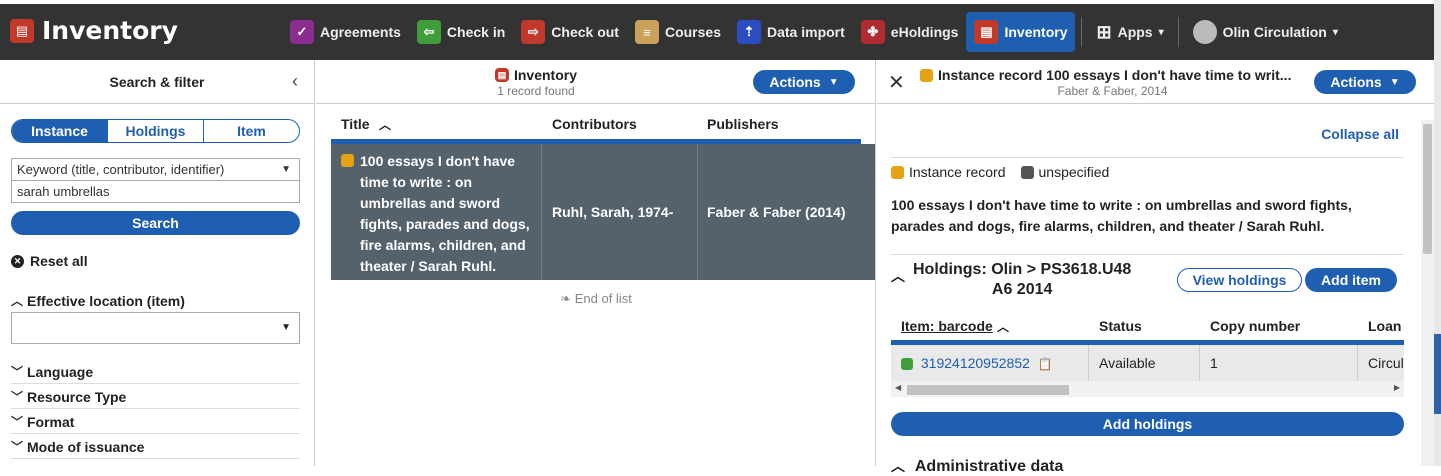 This screenshot has width=1441, height=476. I want to click on filter-pane-title: Search & filter, so click(157, 82).